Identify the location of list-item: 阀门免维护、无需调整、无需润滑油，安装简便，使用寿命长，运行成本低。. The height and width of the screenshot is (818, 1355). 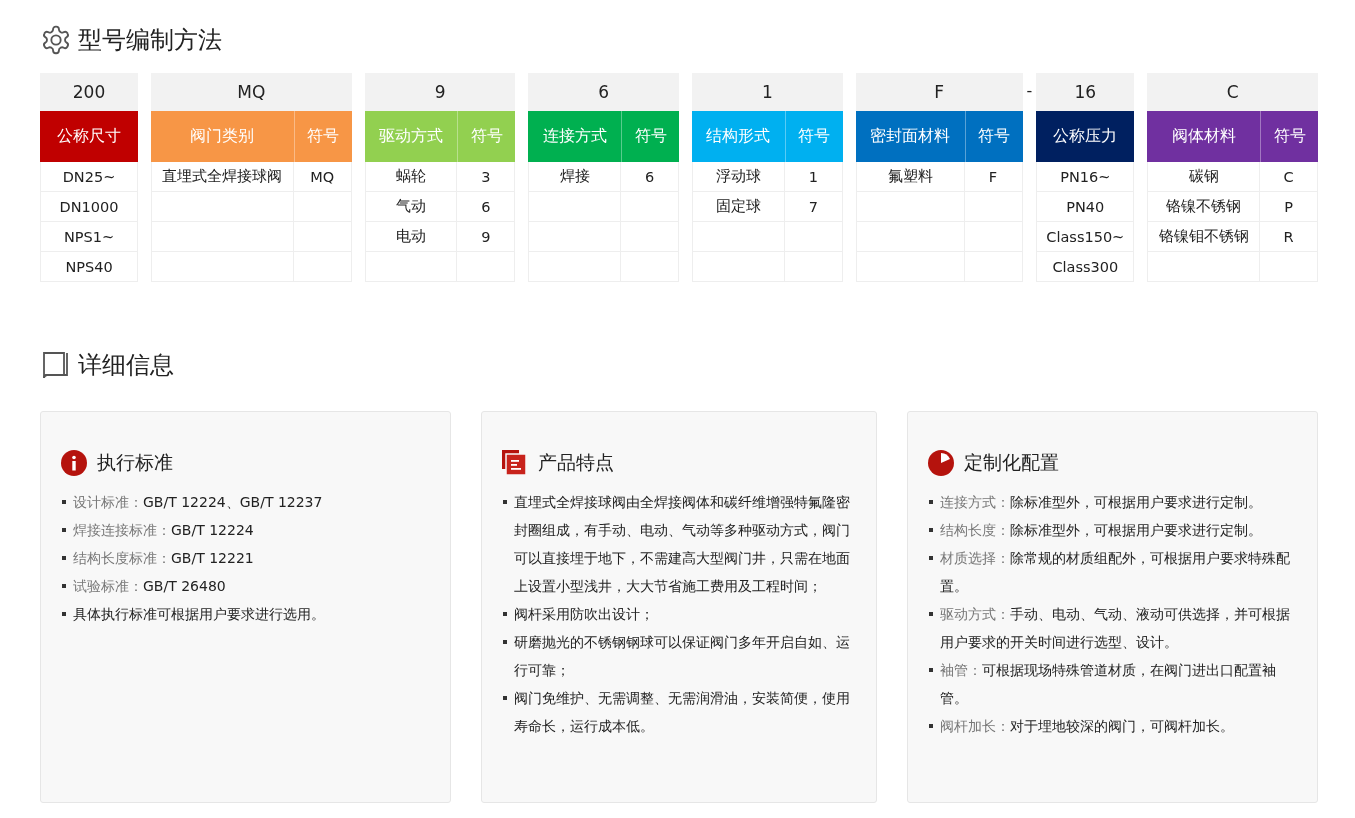
(679, 712).